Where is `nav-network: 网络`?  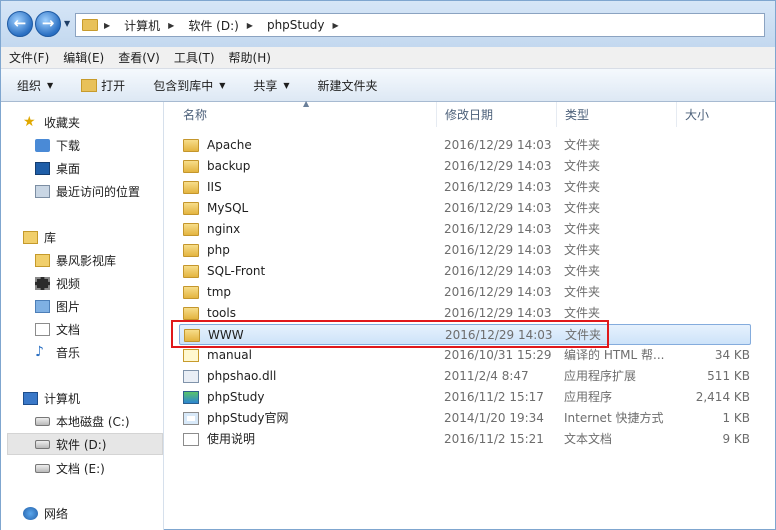
nav-network: 网络 is located at coordinates (45, 513).